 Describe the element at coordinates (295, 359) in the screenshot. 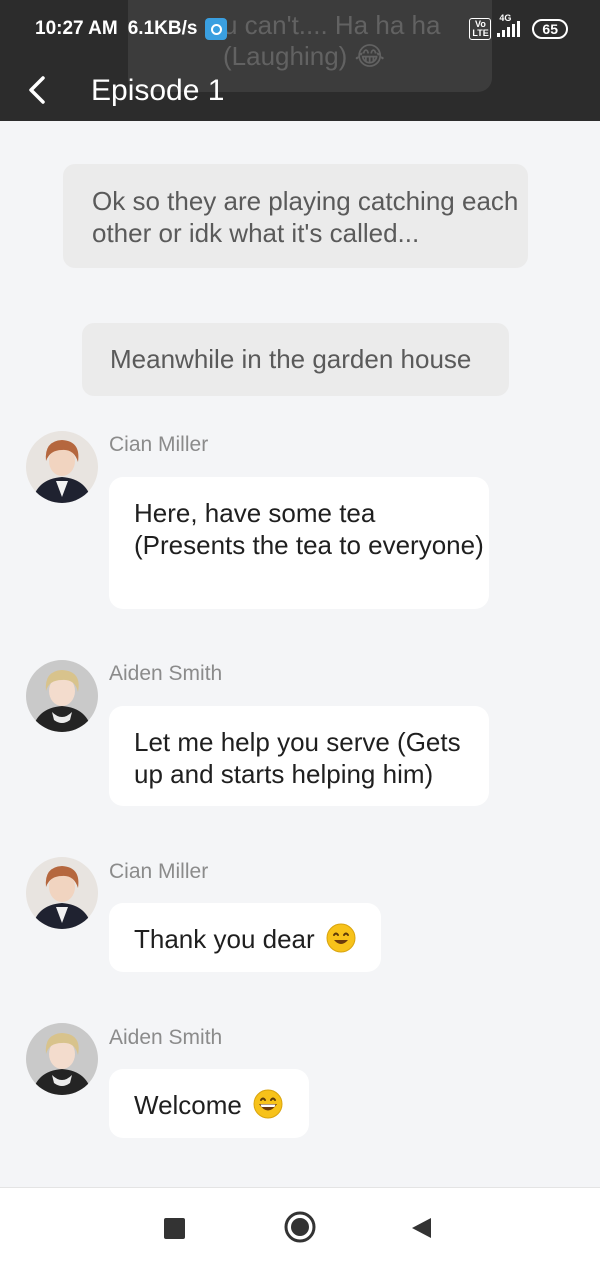

I see `narration-bubble: Meanwhile in the garden house` at that location.